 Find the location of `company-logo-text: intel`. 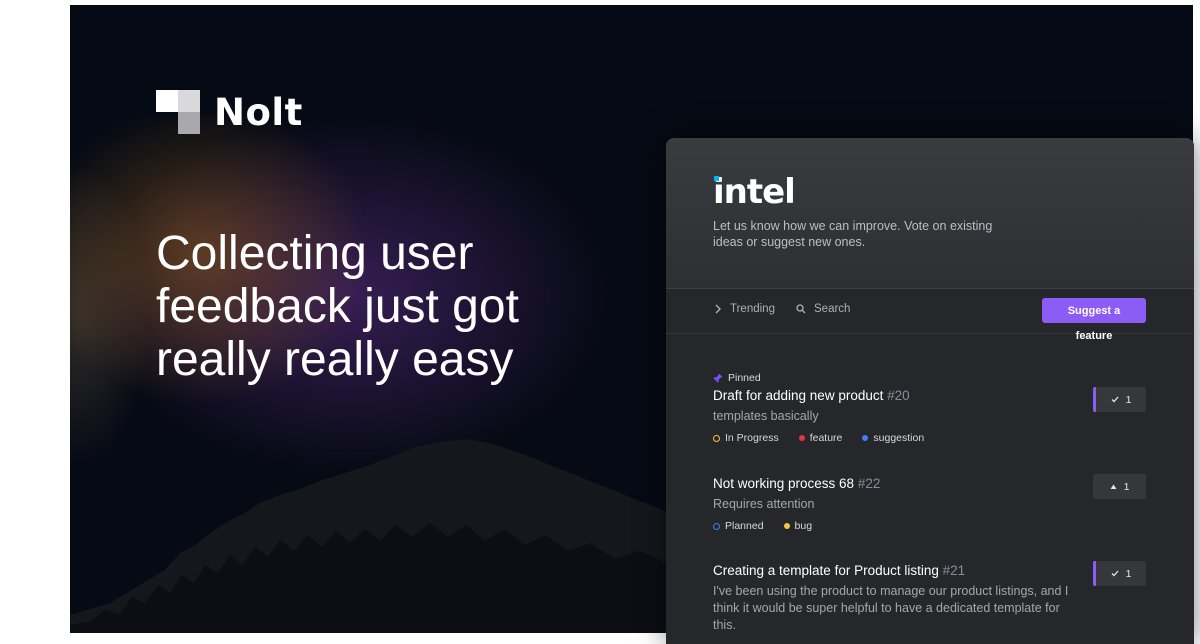

company-logo-text: intel is located at coordinates (754, 192).